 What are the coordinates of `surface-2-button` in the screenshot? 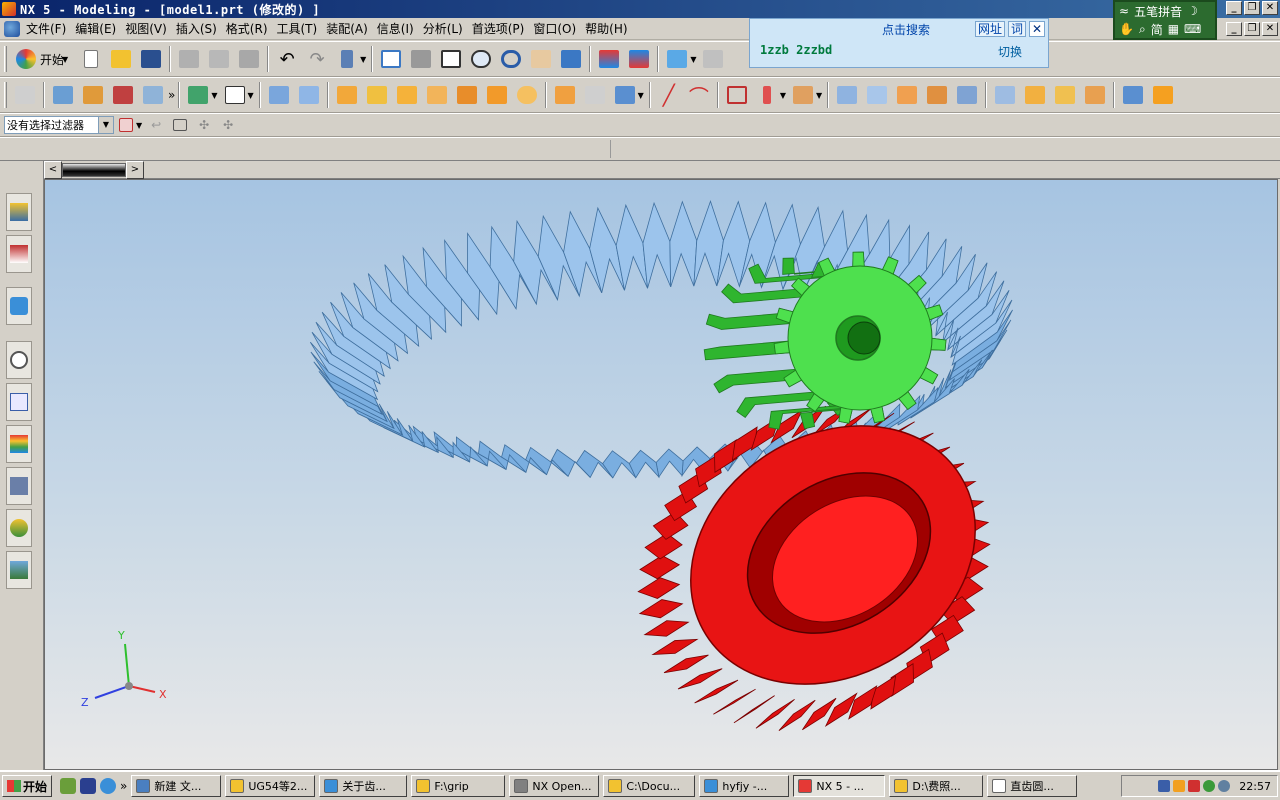 It's located at (877, 95).